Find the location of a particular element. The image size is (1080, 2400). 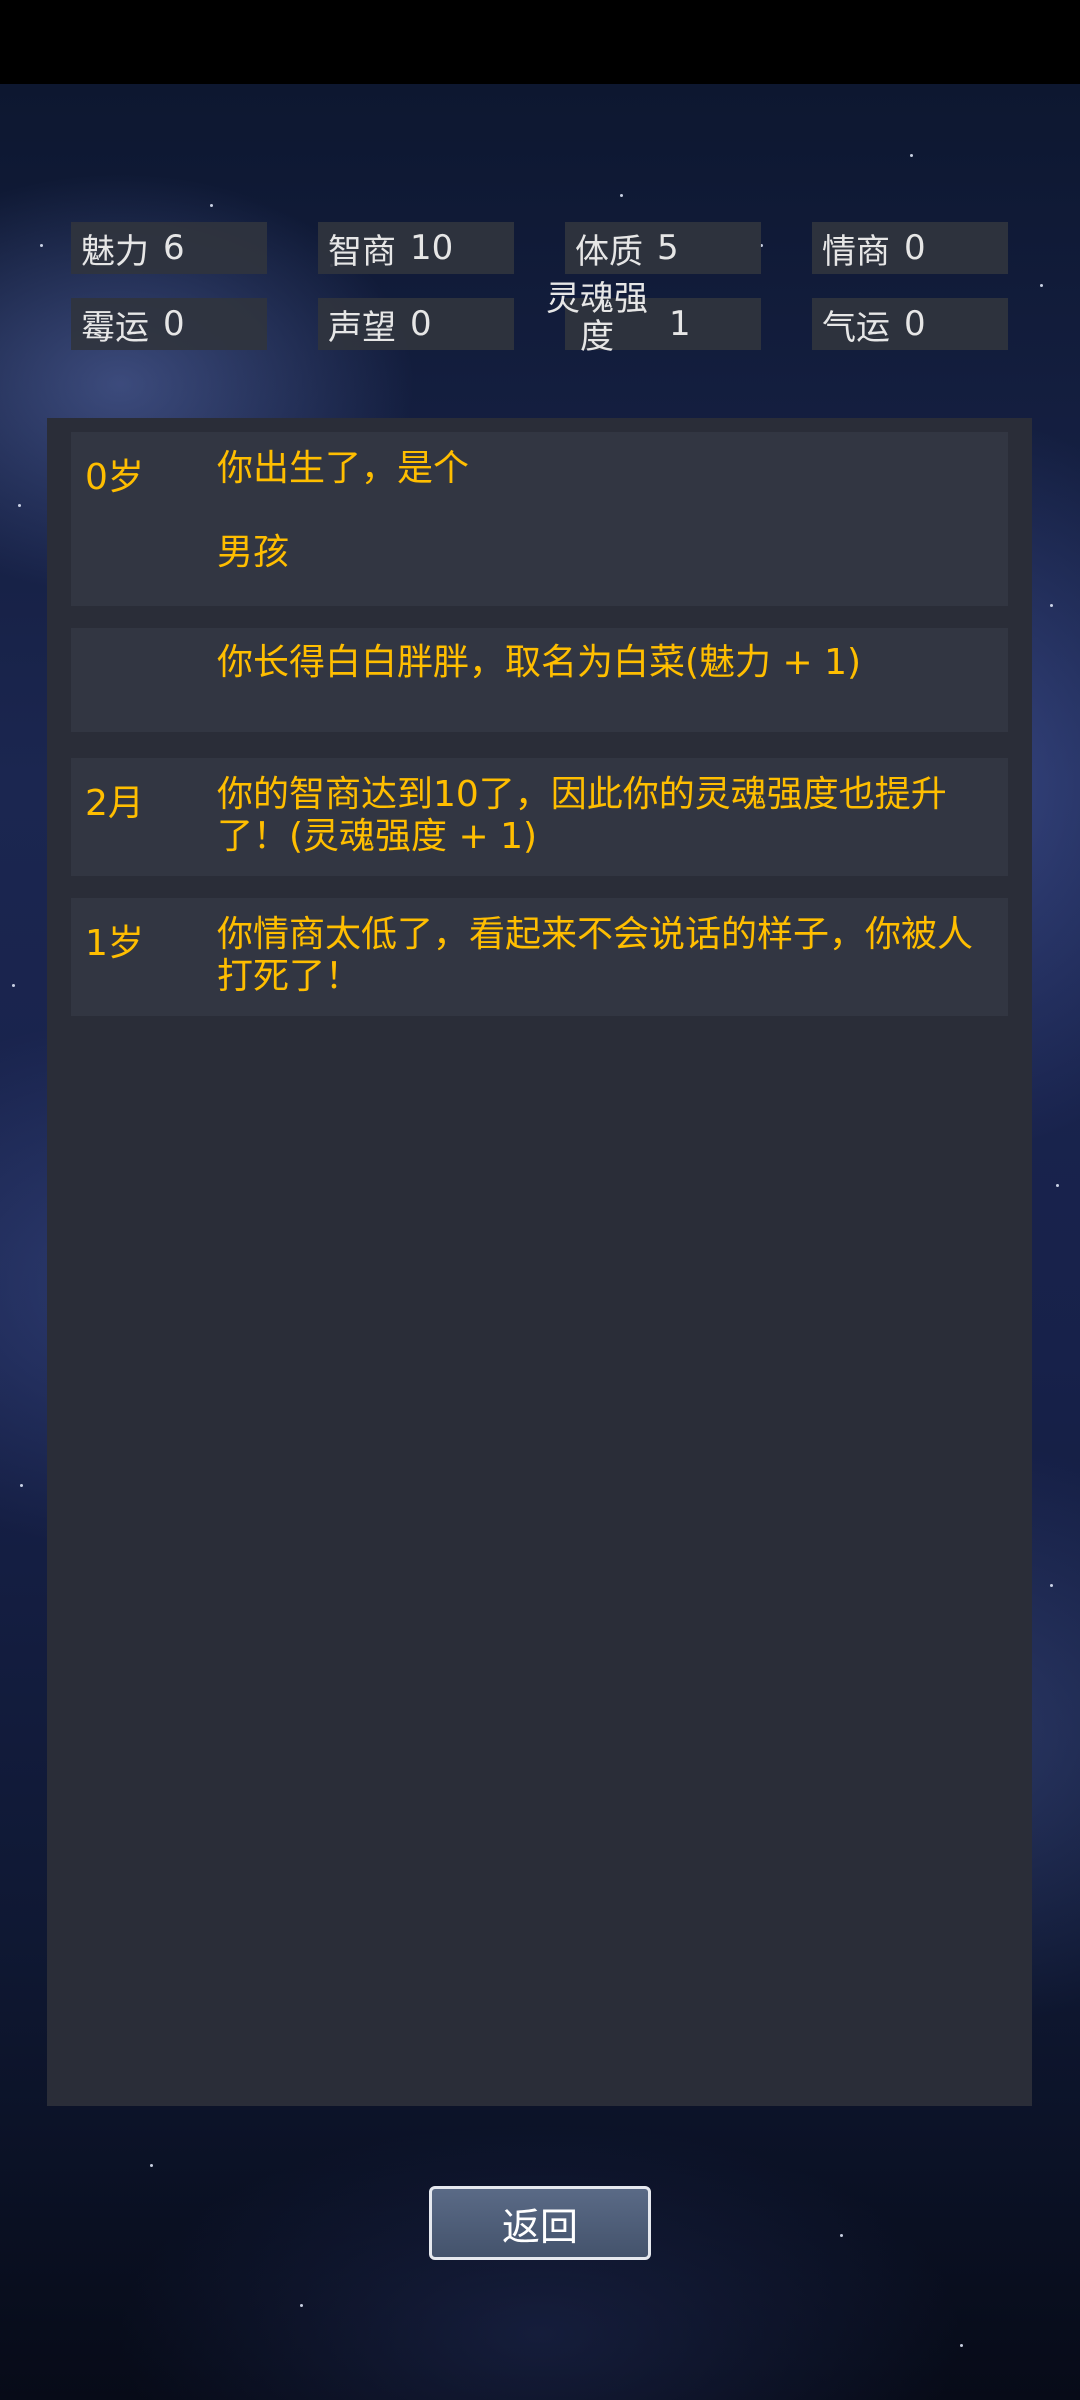

stat-label: 霉运 is located at coordinates (115, 327).